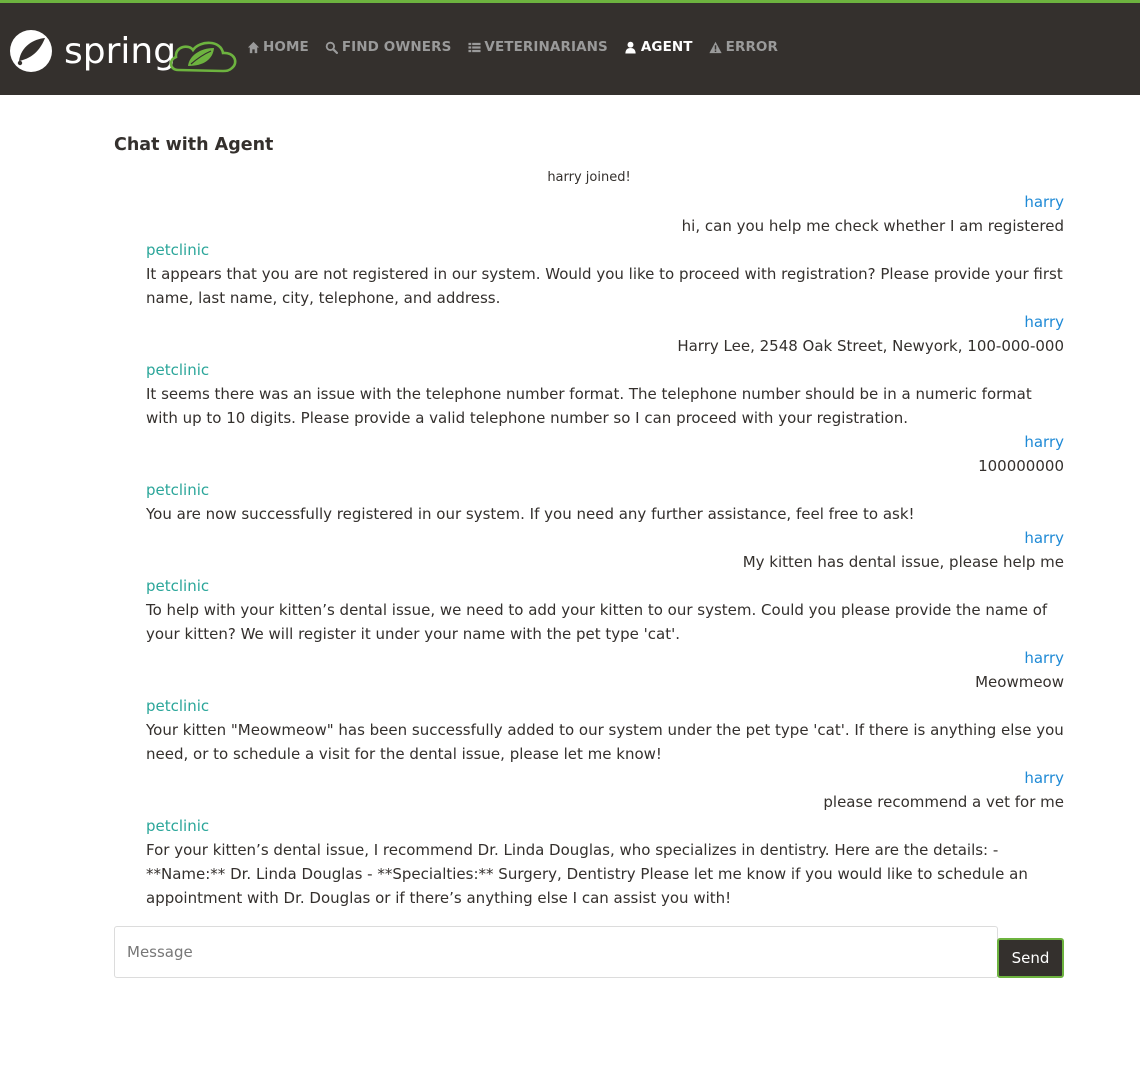 This screenshot has height=1084, width=1140. Describe the element at coordinates (194, 145) in the screenshot. I see `page-title: Chat with Agent` at that location.